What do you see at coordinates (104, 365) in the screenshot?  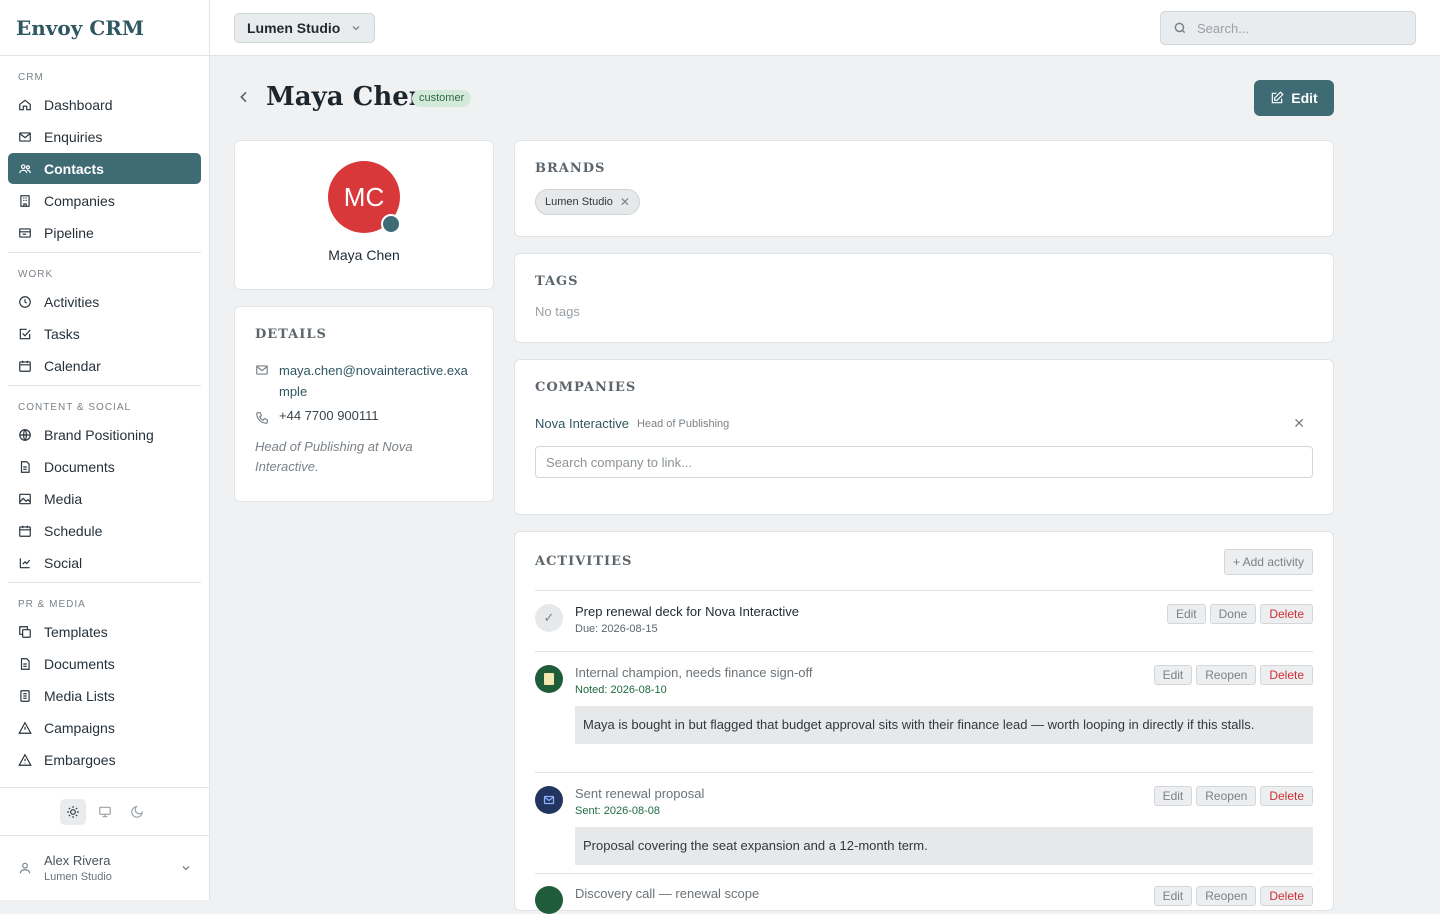 I see `sidebar-item-calendar: Calendar` at bounding box center [104, 365].